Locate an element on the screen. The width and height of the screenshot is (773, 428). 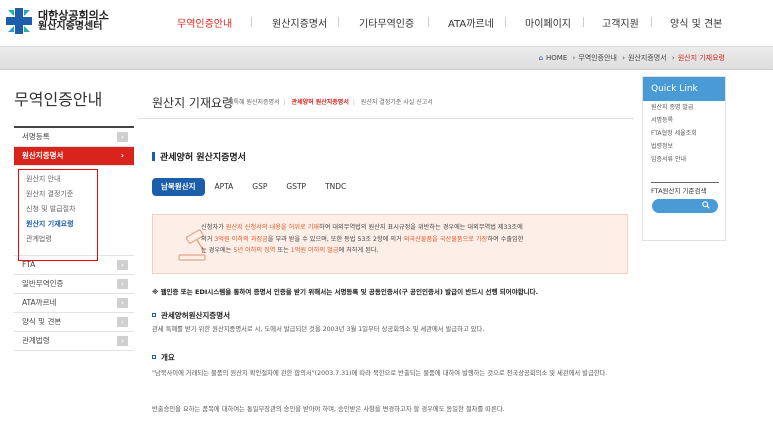
pill-gstp: GSTP is located at coordinates (296, 187).